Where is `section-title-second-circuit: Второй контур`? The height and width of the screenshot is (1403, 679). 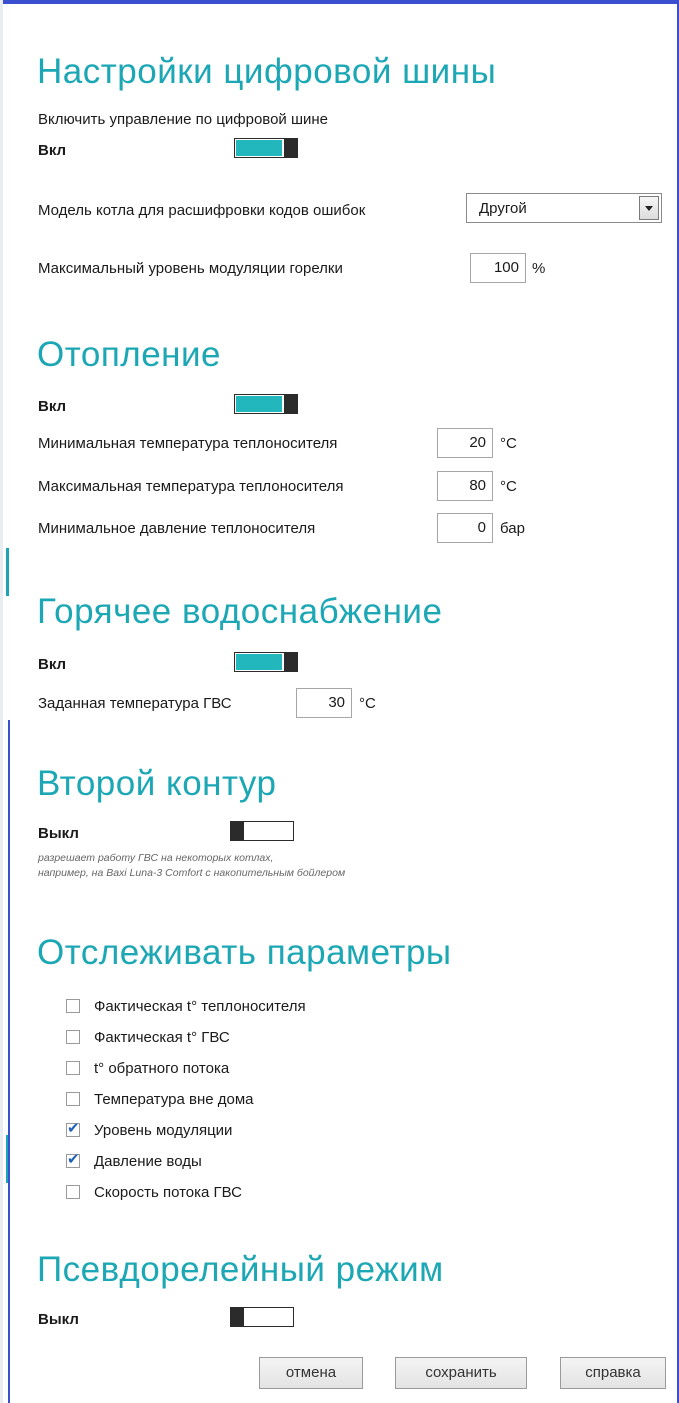 section-title-second-circuit: Второй контур is located at coordinates (157, 783).